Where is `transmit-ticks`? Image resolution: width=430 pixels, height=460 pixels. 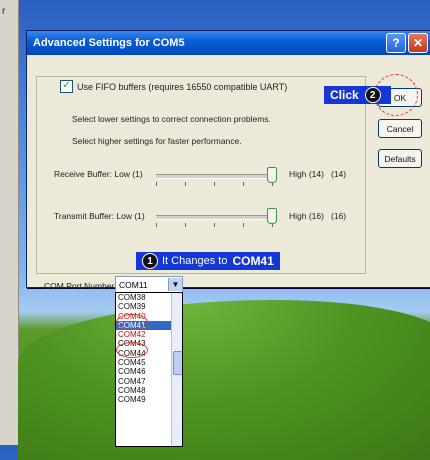 transmit-ticks is located at coordinates (215, 225).